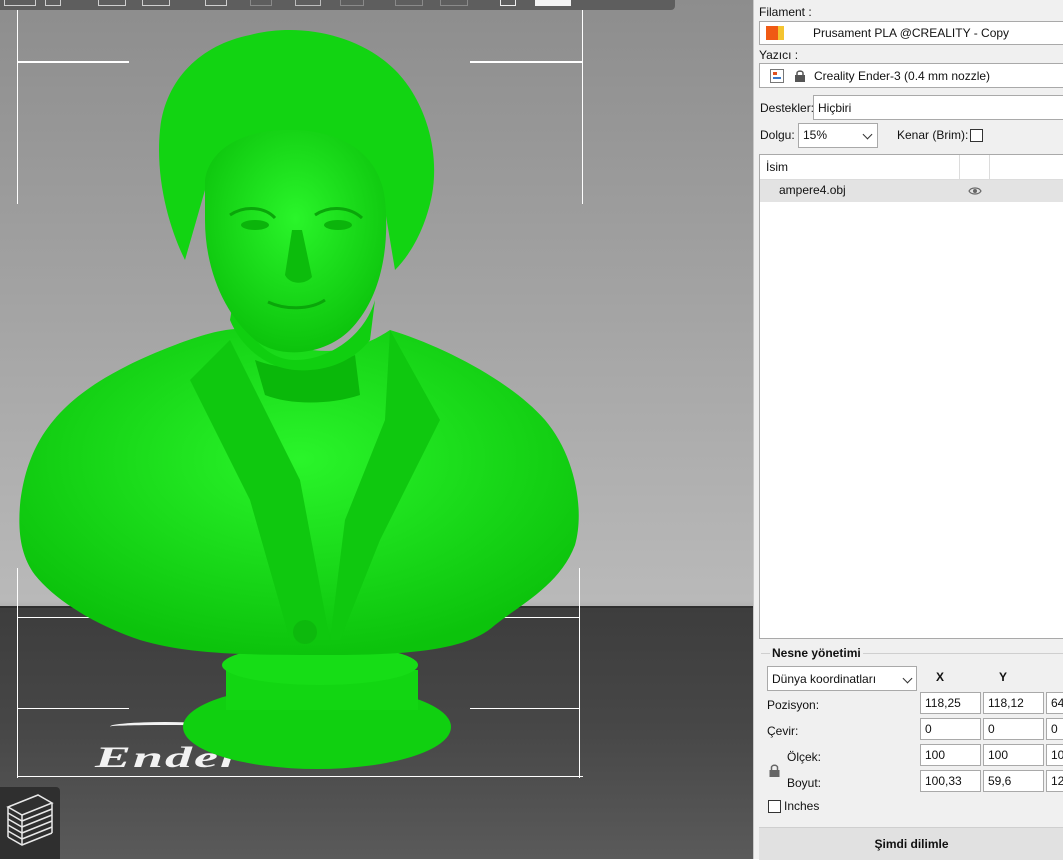  Describe the element at coordinates (824, 679) in the screenshot. I see `coordinate-system-value: Dünya koordinatları` at that location.